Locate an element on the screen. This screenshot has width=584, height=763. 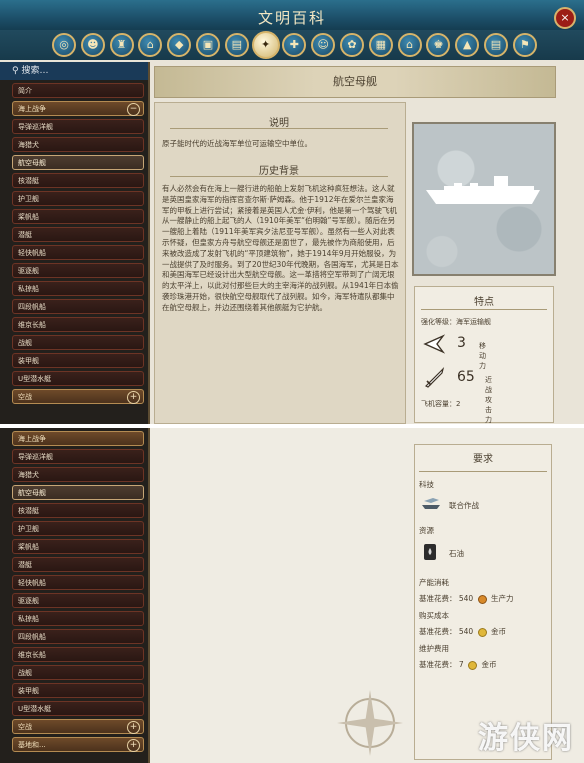
production-value: 540 is located at coordinates (466, 598).